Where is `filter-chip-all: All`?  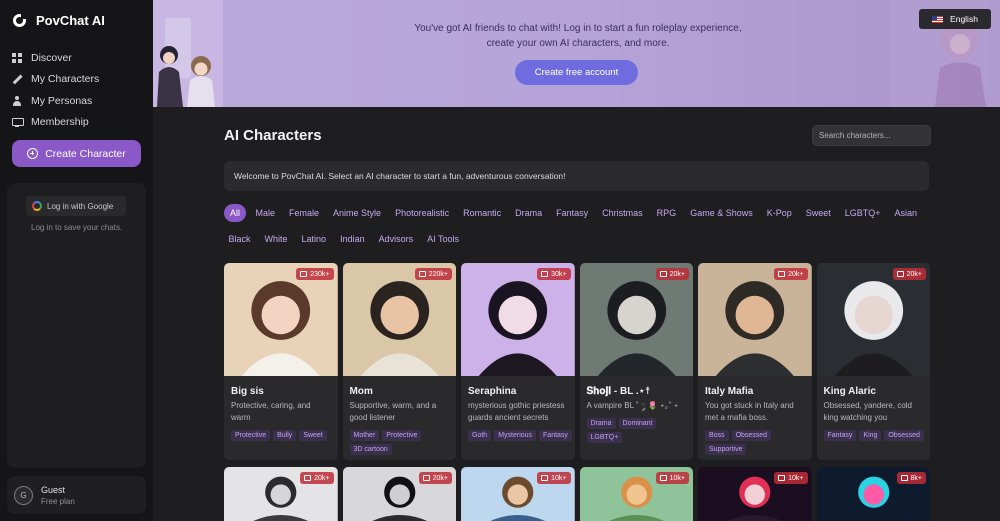 filter-chip-all: All is located at coordinates (235, 213).